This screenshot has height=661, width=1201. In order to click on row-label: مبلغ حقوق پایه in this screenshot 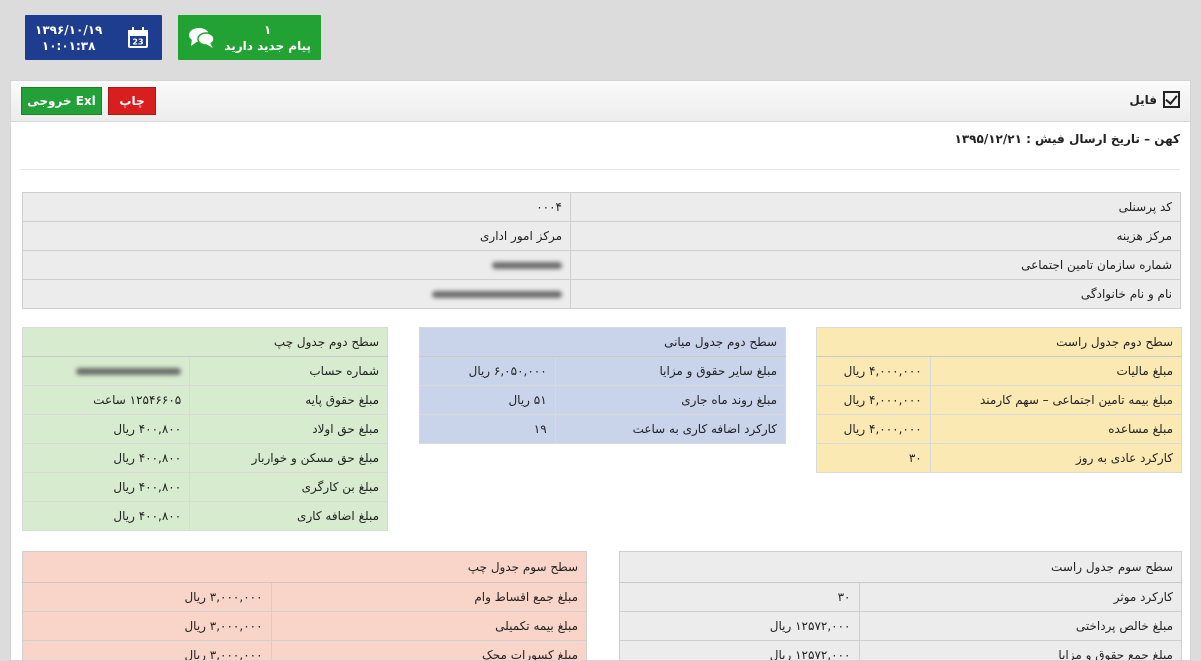, I will do `click(288, 400)`.